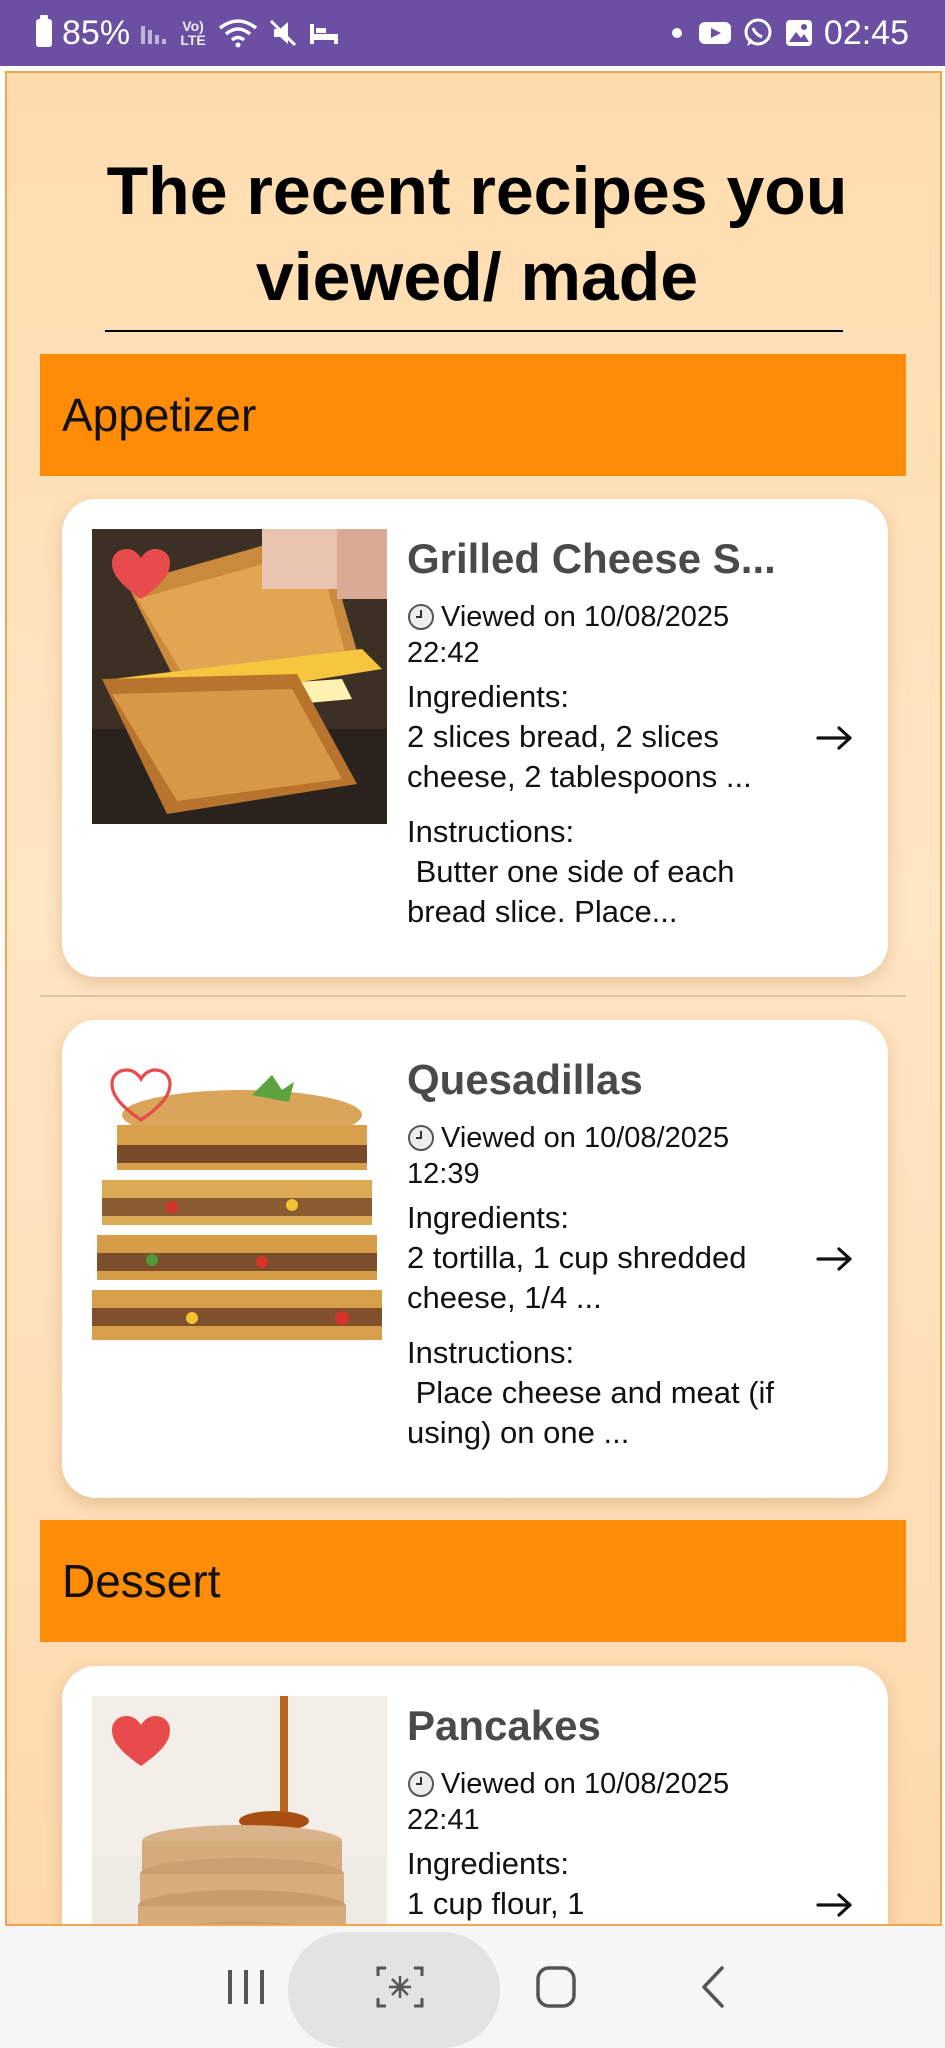 The width and height of the screenshot is (945, 2048). What do you see at coordinates (283, 33) in the screenshot?
I see `mute-icon` at bounding box center [283, 33].